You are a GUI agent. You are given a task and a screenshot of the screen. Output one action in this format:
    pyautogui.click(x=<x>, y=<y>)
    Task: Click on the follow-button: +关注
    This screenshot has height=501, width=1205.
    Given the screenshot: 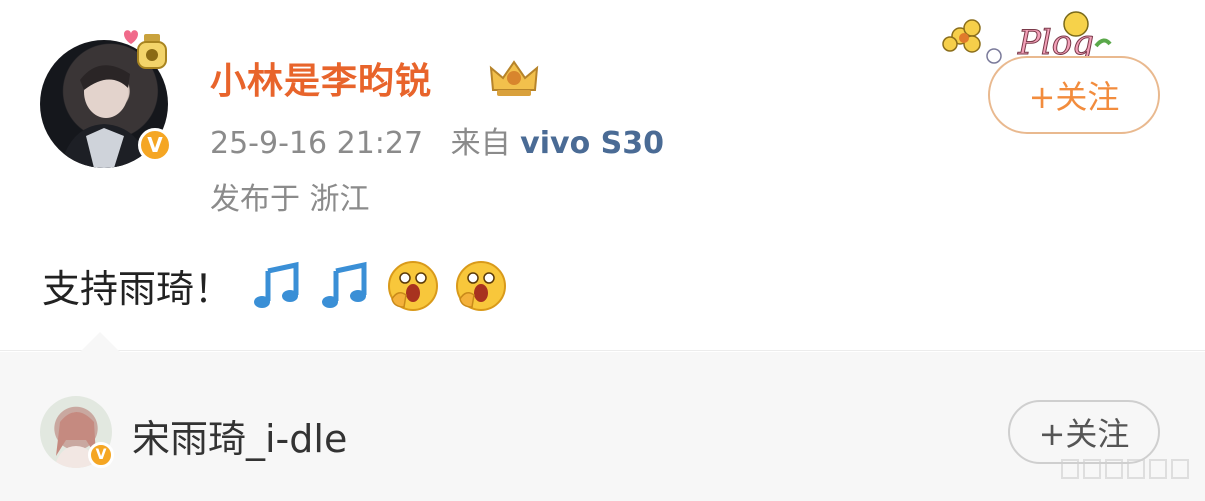 What is the action you would take?
    pyautogui.click(x=1074, y=95)
    